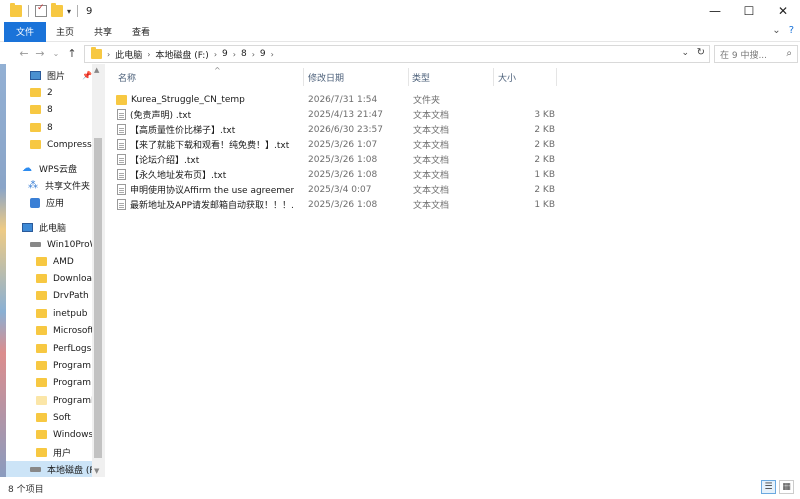 Image resolution: width=800 pixels, height=499 pixels. I want to click on file-size, so click(525, 99).